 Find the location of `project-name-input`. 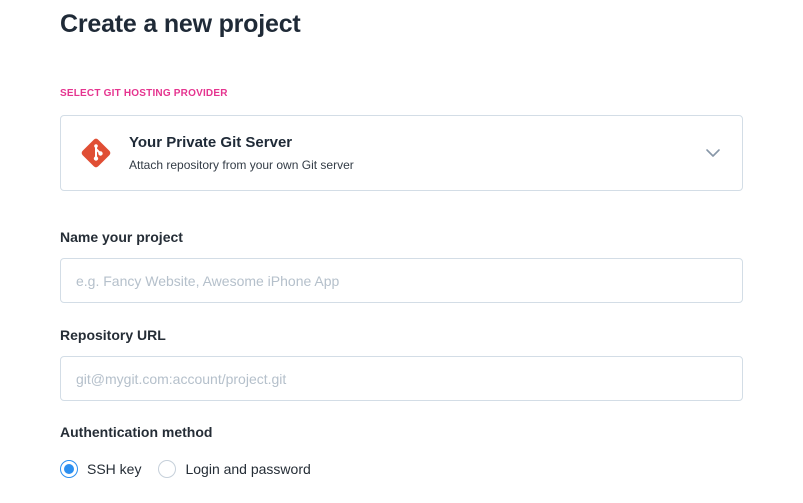

project-name-input is located at coordinates (401, 280).